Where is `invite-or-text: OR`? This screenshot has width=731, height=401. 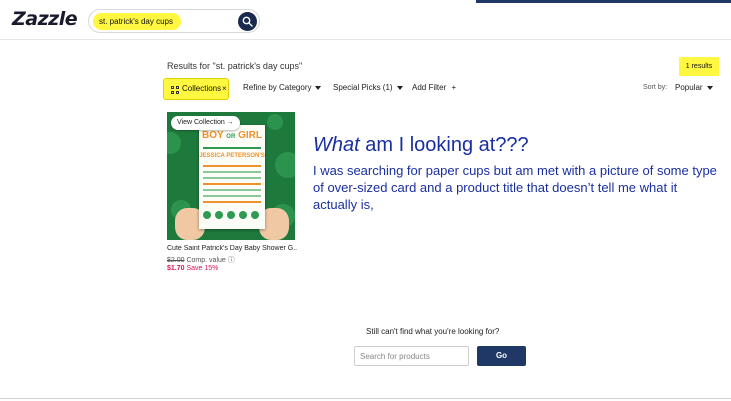 invite-or-text: OR is located at coordinates (231, 137).